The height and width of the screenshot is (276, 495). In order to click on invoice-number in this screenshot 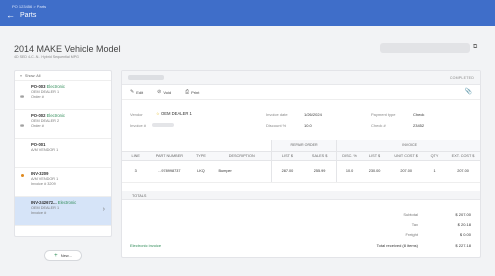, I will do `click(163, 125)`.